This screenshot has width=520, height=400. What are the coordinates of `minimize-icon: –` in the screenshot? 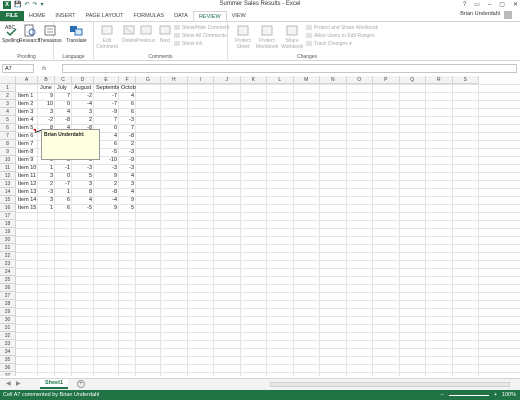 It's located at (489, 5).